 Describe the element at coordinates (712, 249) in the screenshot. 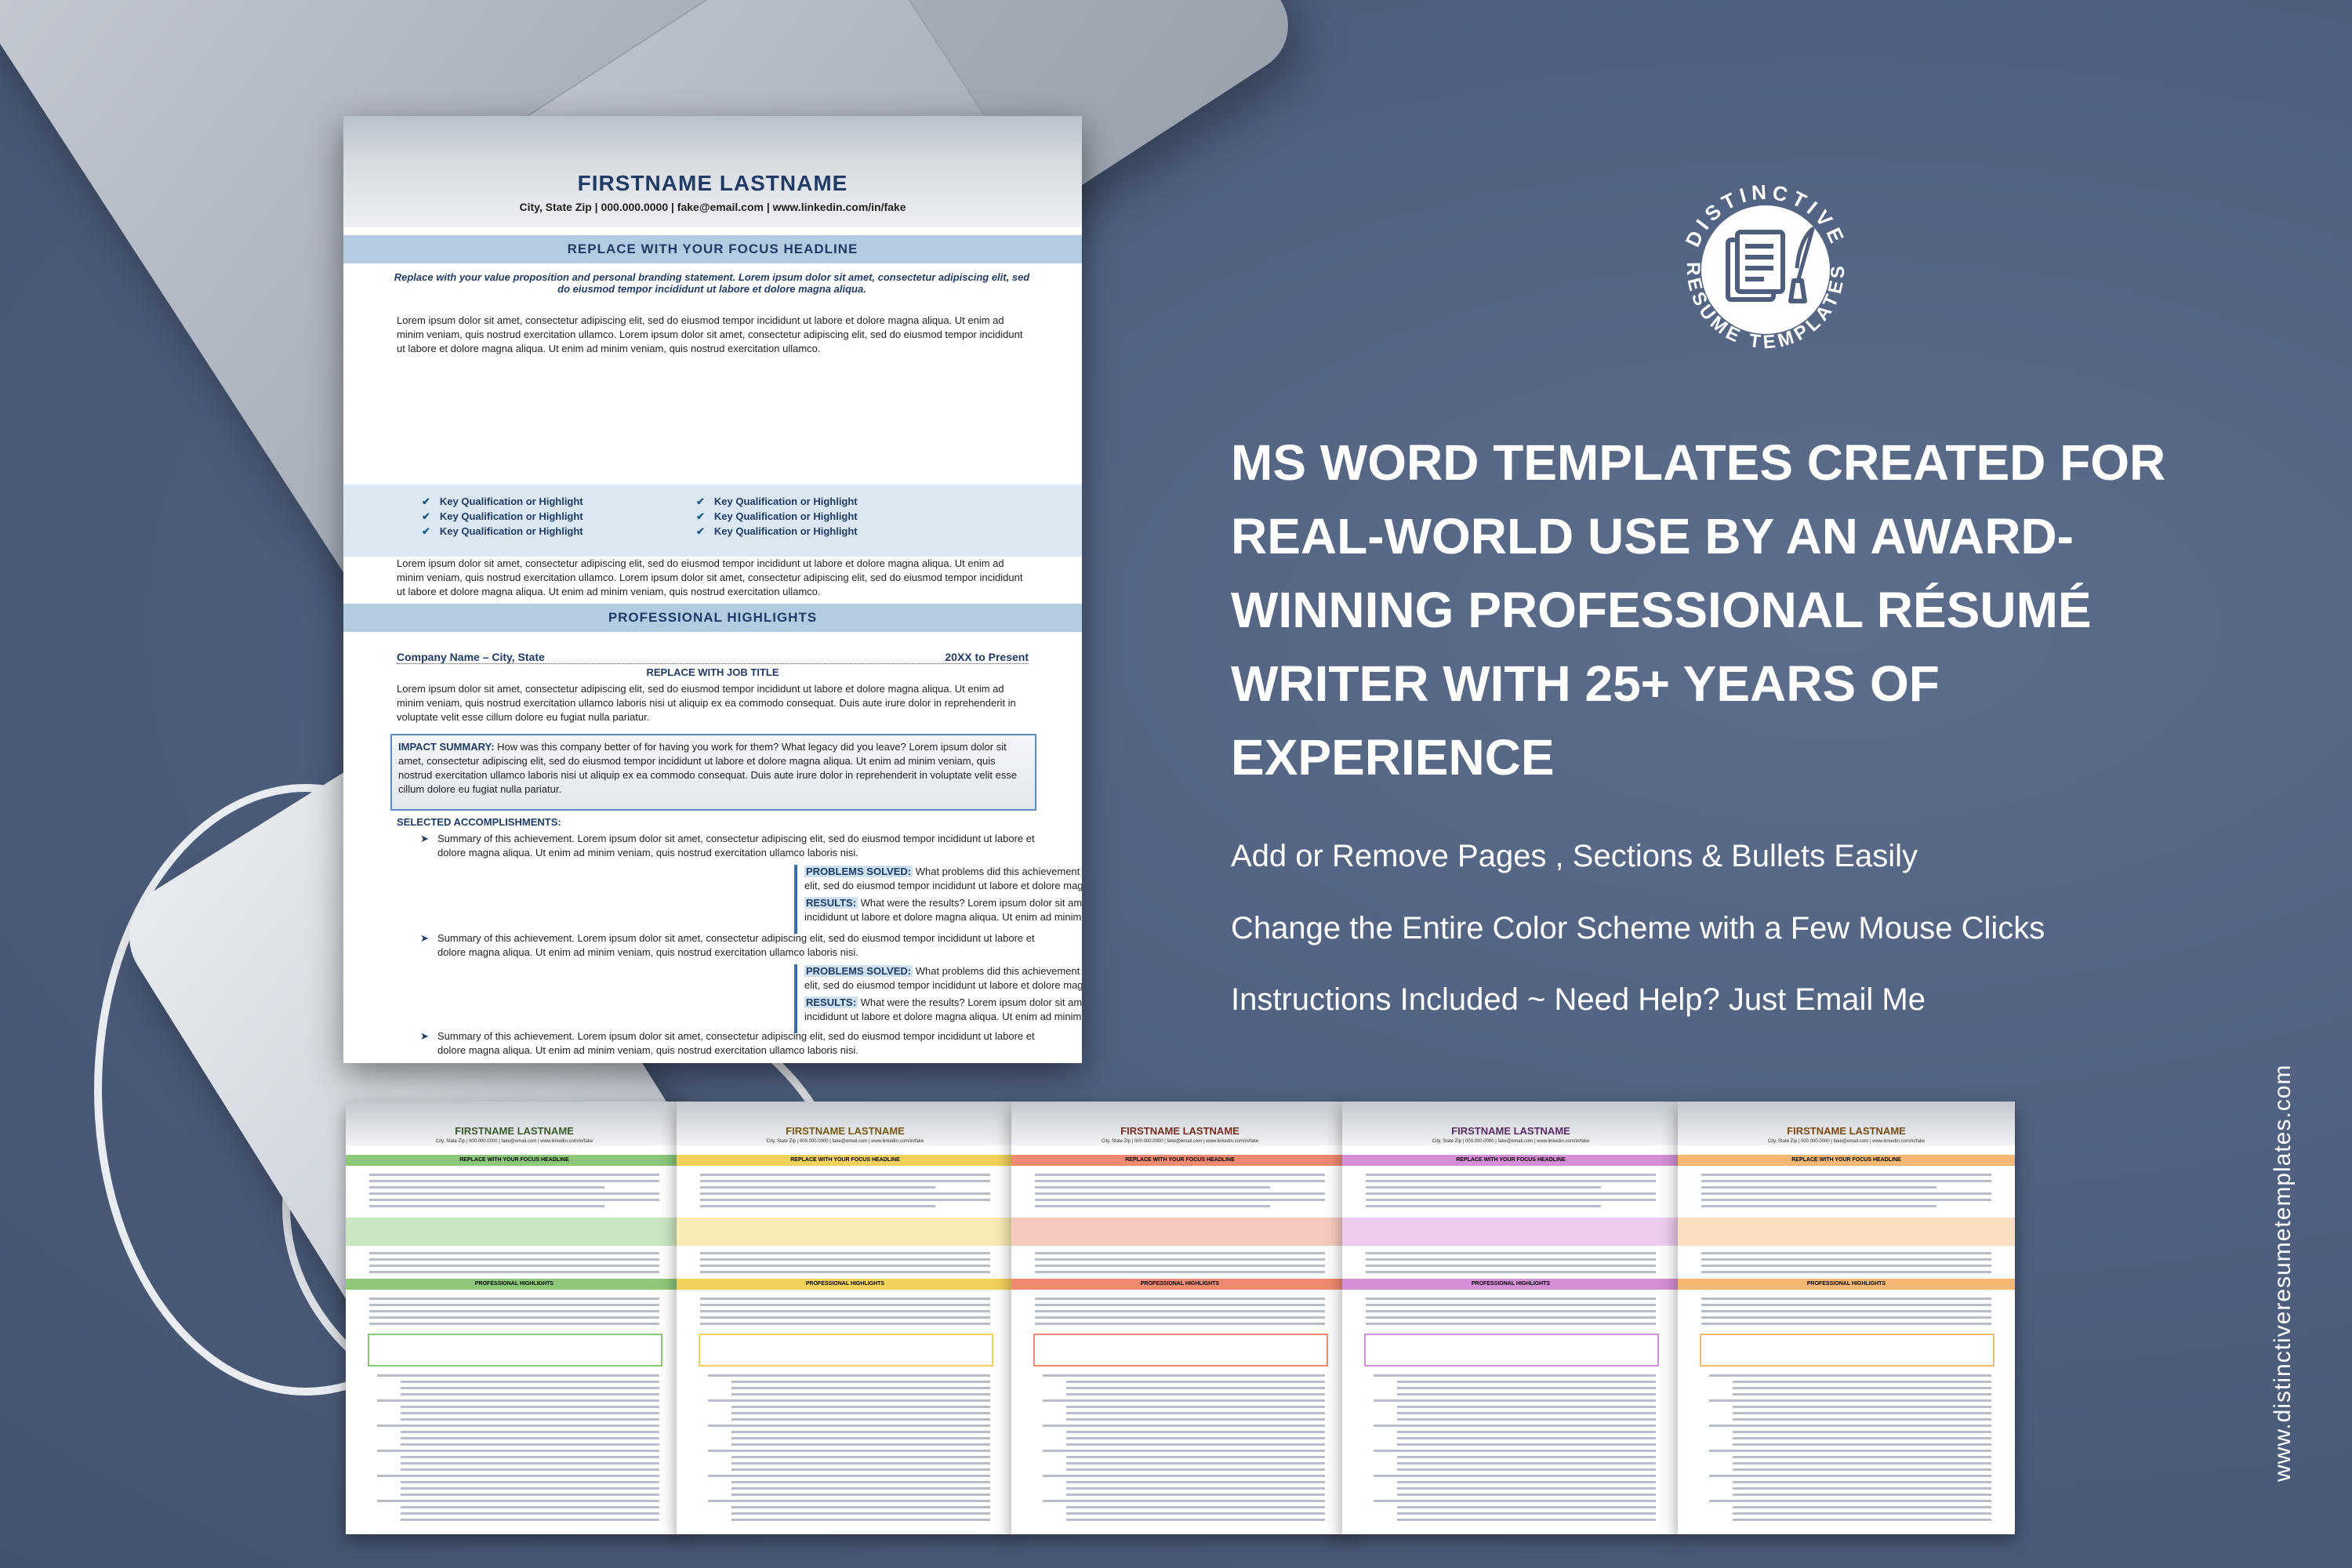

I see `focus-headline-band: REPLACE WITH YOUR FOCUS HEADLINE` at that location.